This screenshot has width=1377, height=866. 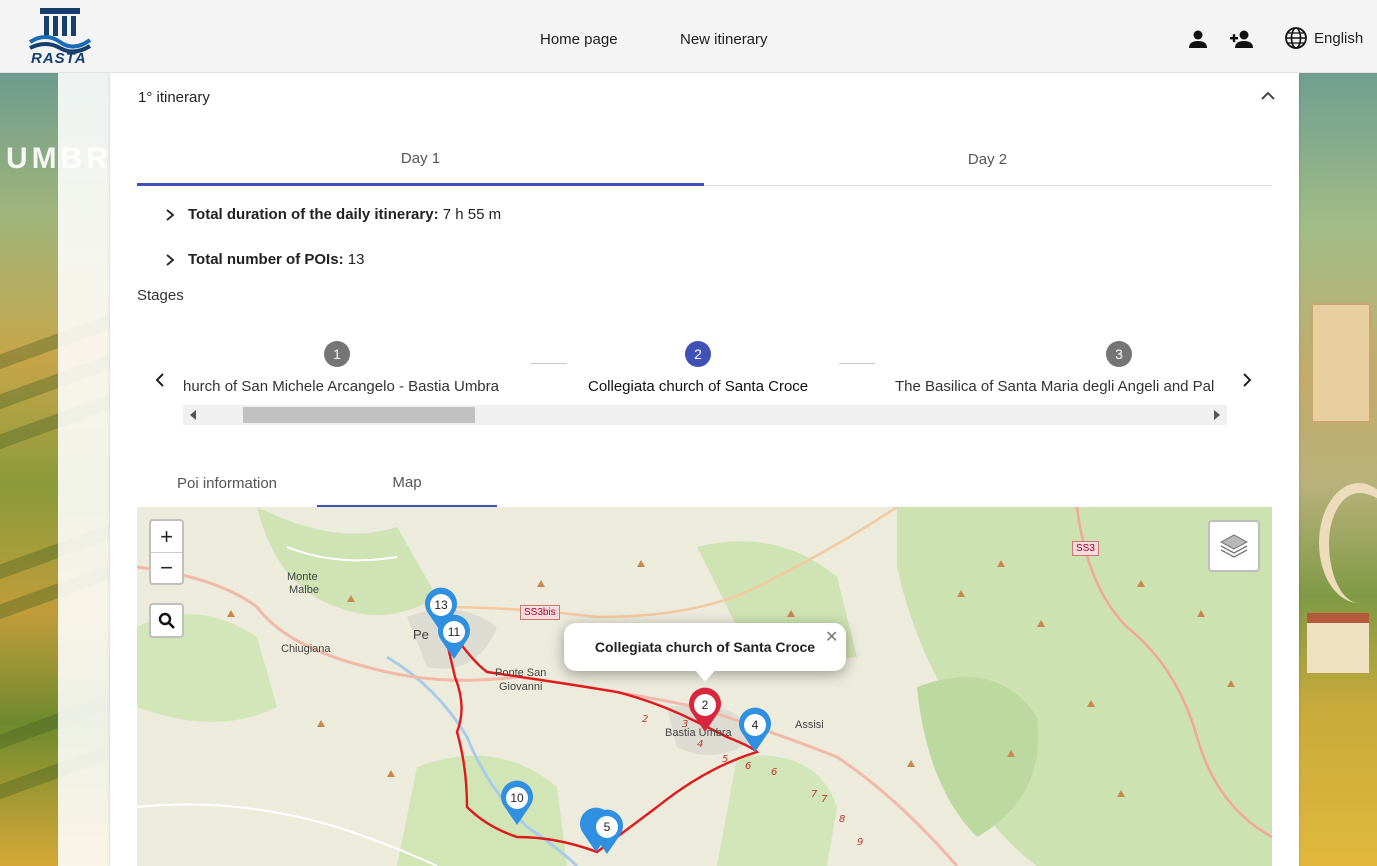 I want to click on pois-value: 13, so click(x=356, y=259).